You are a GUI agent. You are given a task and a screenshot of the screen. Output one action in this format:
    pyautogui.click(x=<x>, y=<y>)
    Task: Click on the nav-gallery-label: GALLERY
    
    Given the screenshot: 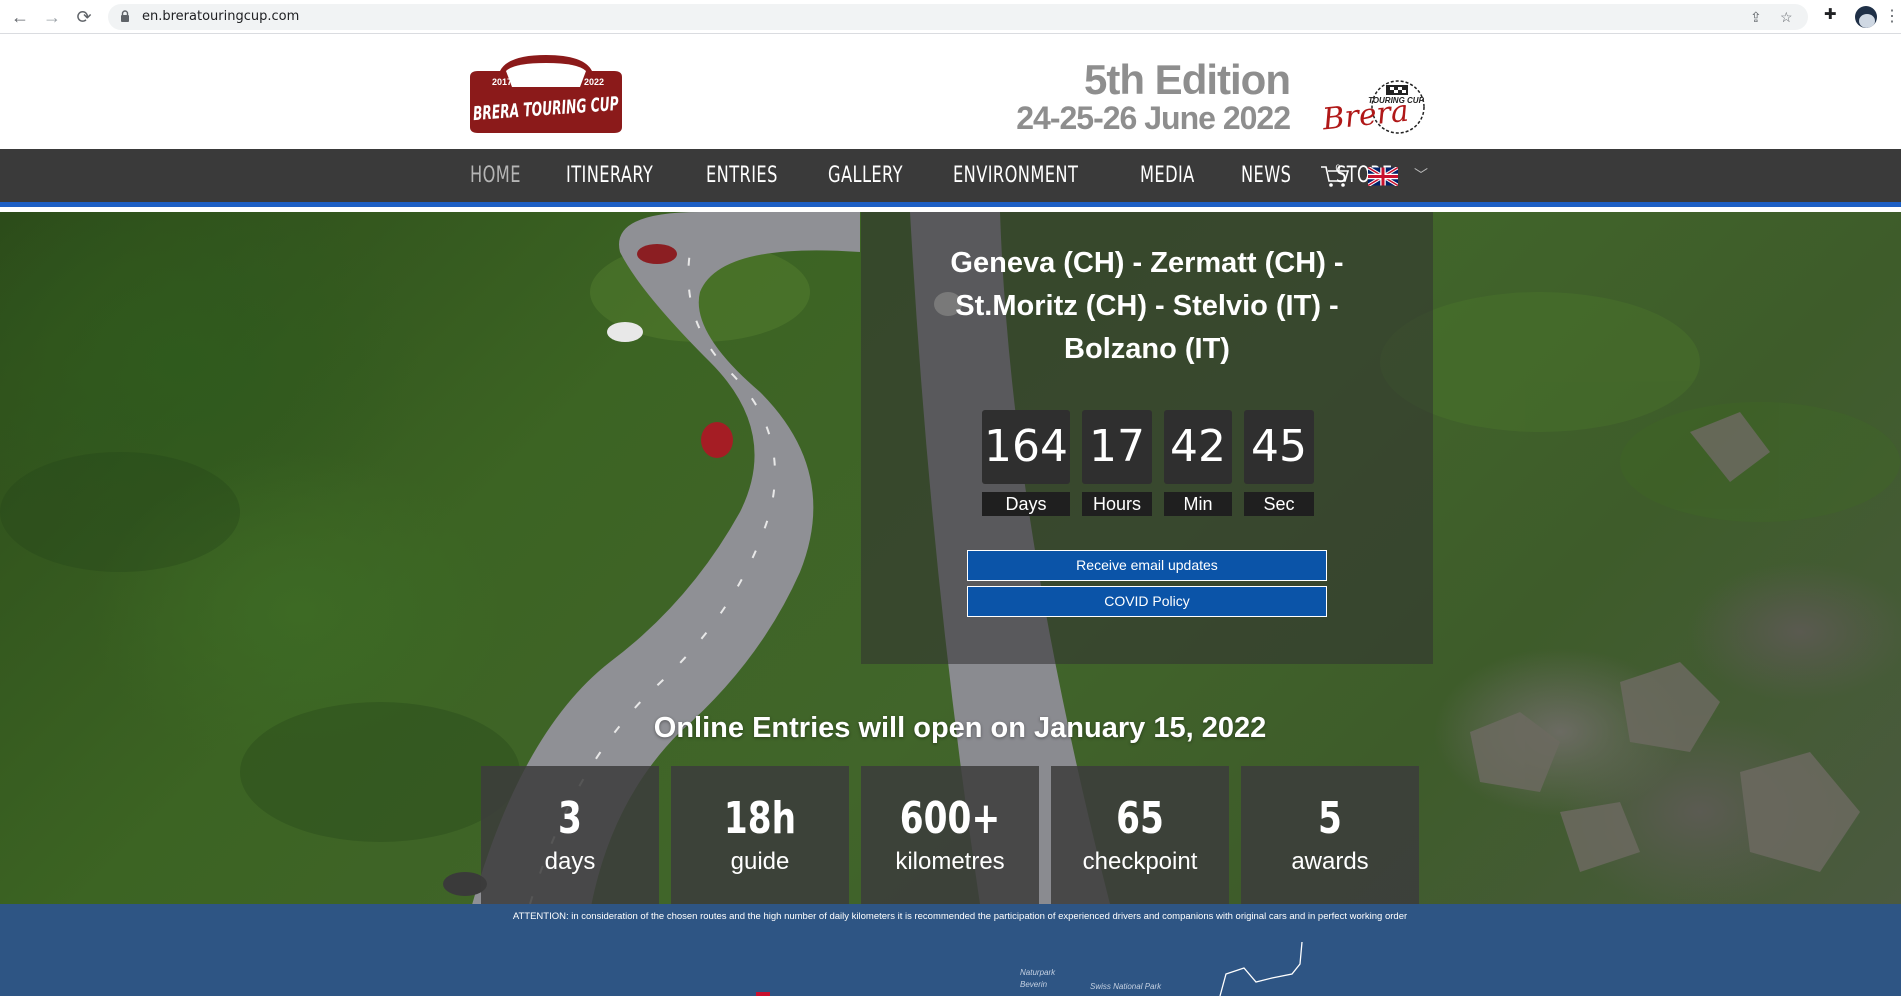 What is the action you would take?
    pyautogui.click(x=865, y=175)
    